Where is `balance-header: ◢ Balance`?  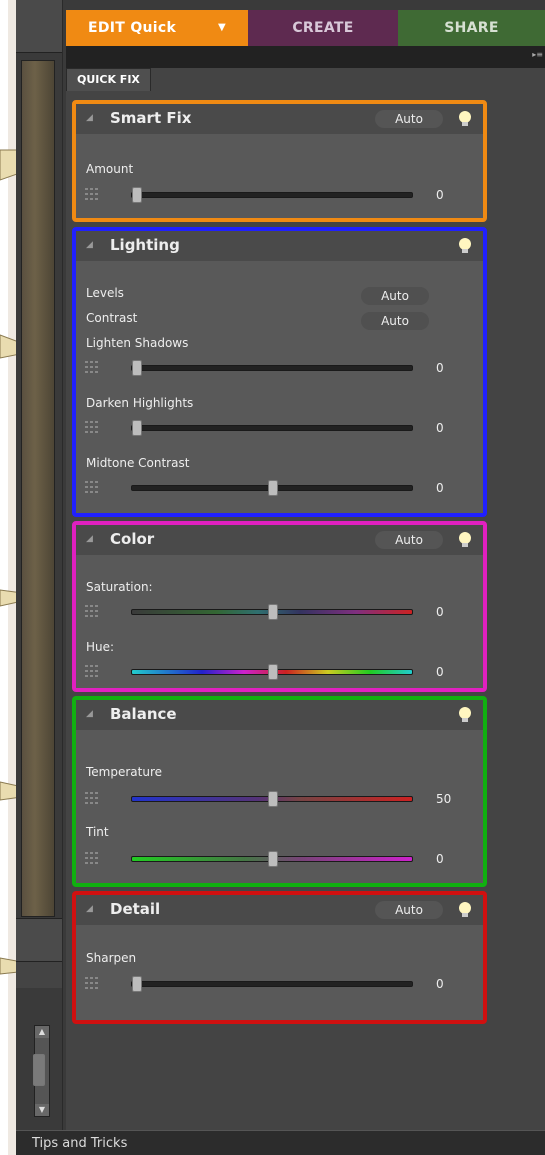 balance-header: ◢ Balance is located at coordinates (279, 715).